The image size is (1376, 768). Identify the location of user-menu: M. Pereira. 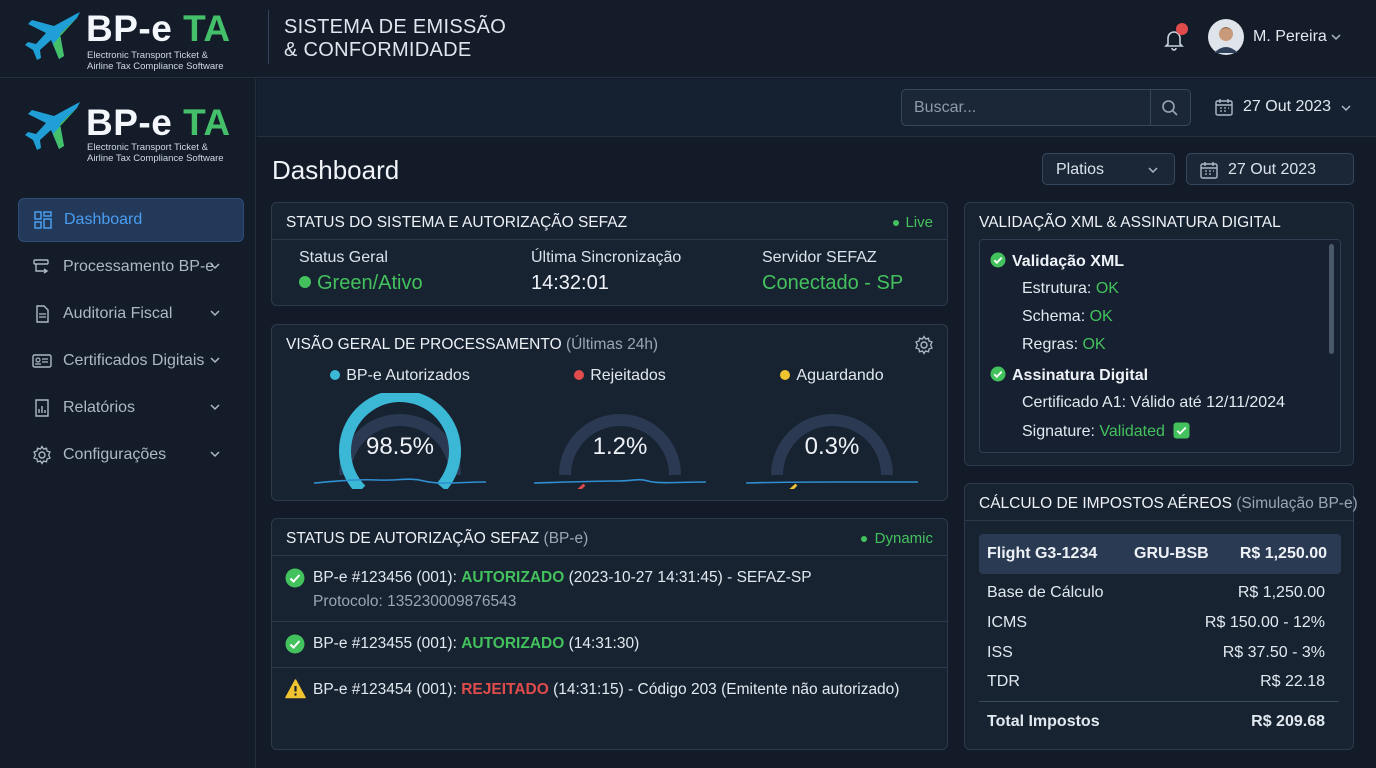
(1278, 37).